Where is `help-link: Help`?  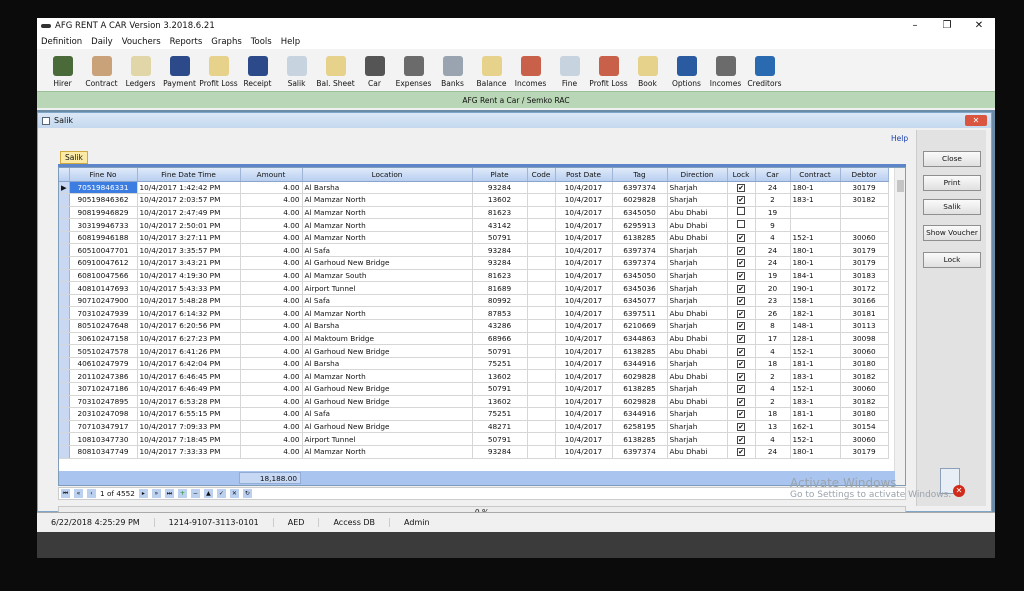 help-link: Help is located at coordinates (899, 138).